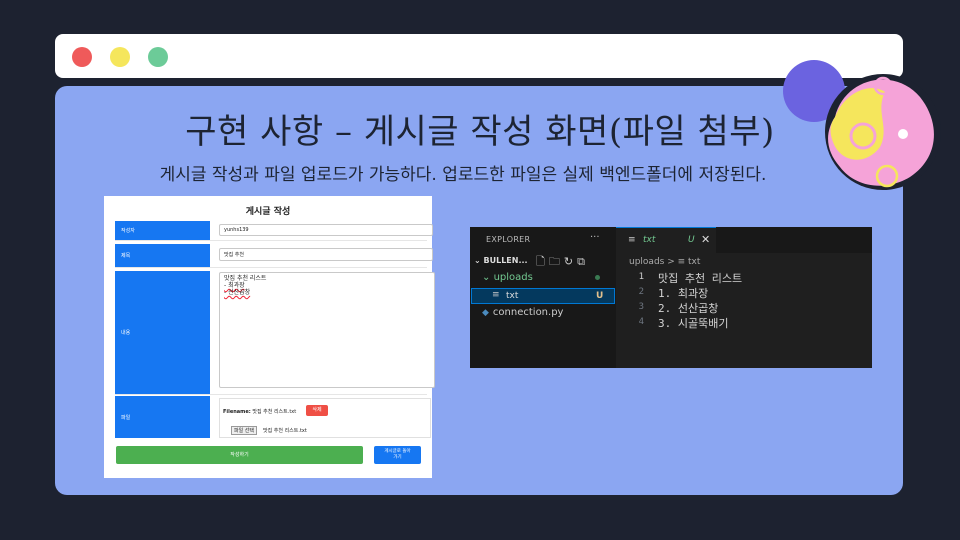  What do you see at coordinates (542, 261) in the screenshot?
I see `new-file-icon: 🗋` at bounding box center [542, 261].